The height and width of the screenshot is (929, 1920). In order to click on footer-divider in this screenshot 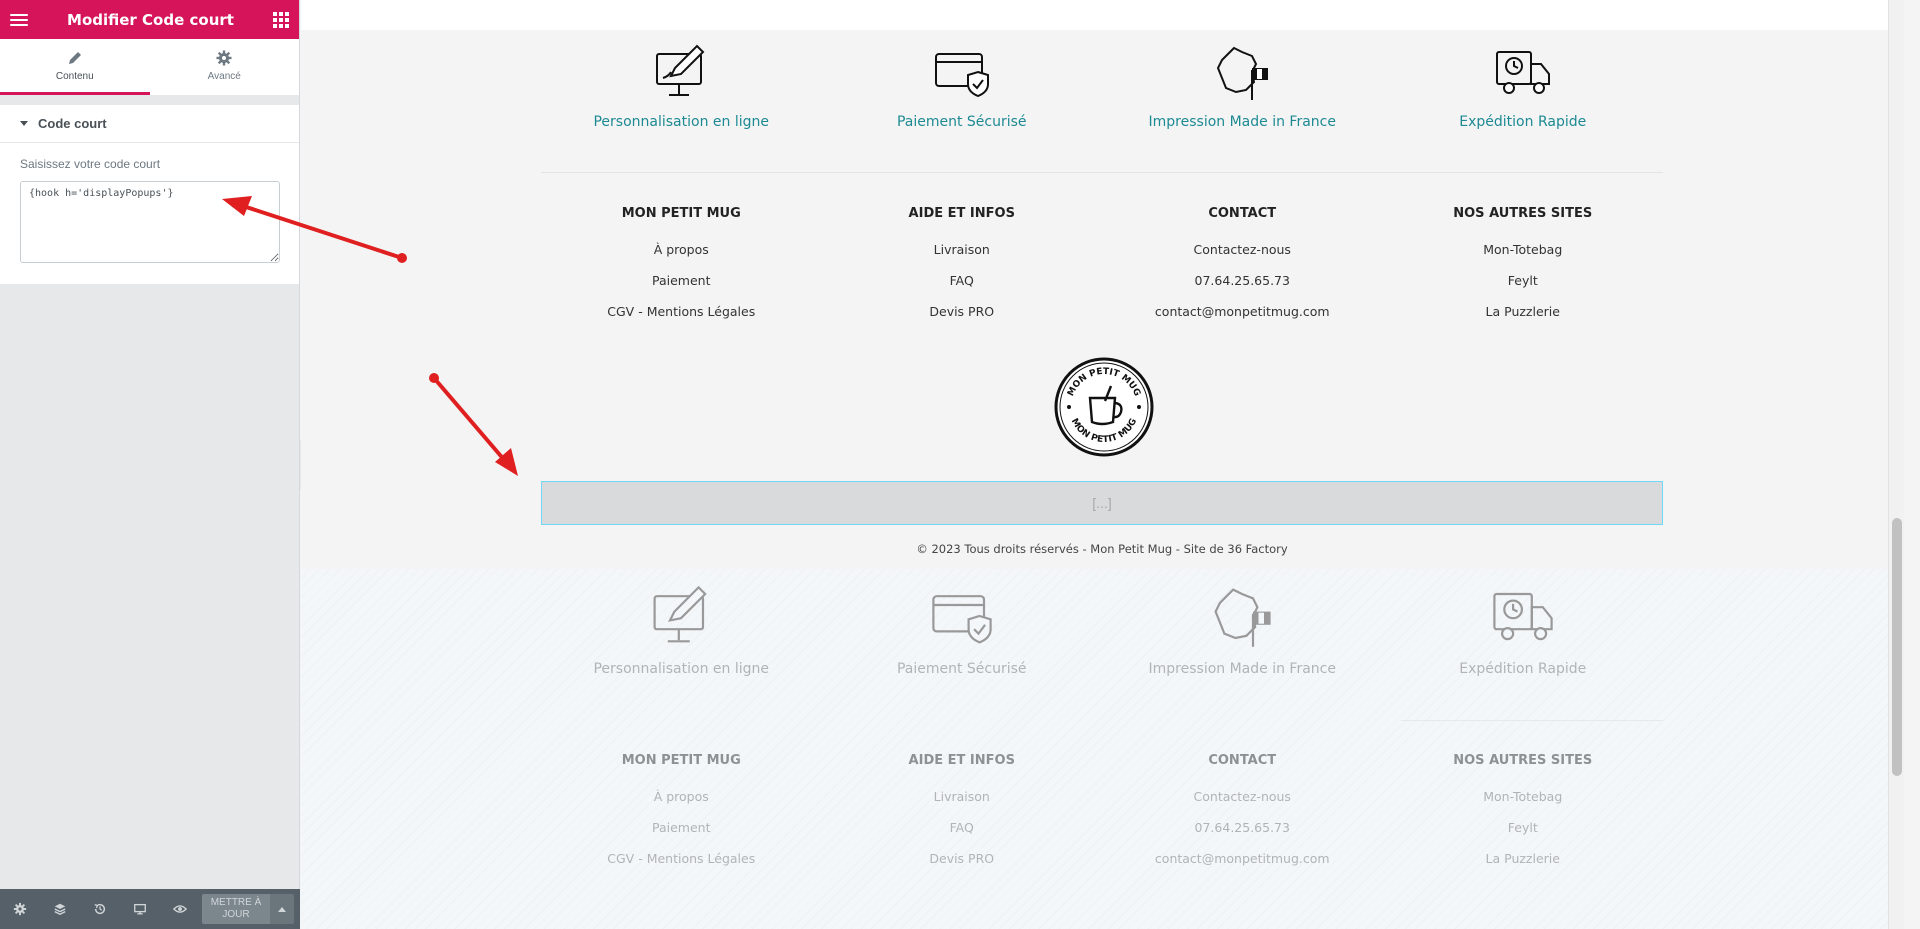, I will do `click(1102, 172)`.